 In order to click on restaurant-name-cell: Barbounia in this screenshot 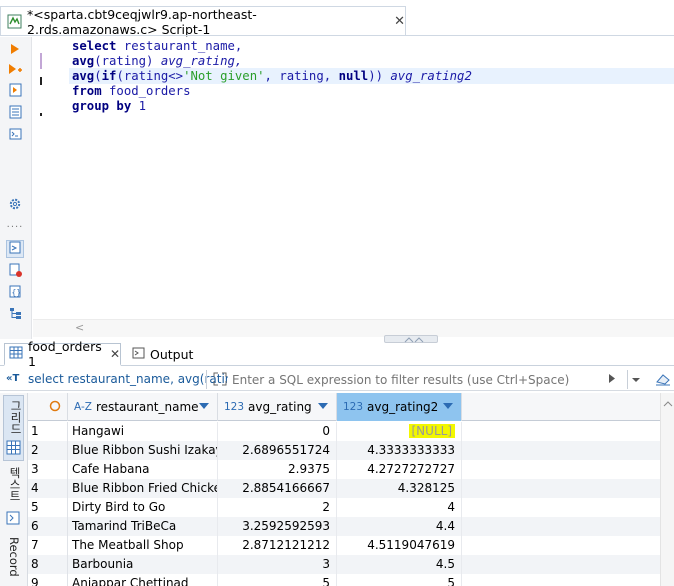, I will do `click(143, 564)`.